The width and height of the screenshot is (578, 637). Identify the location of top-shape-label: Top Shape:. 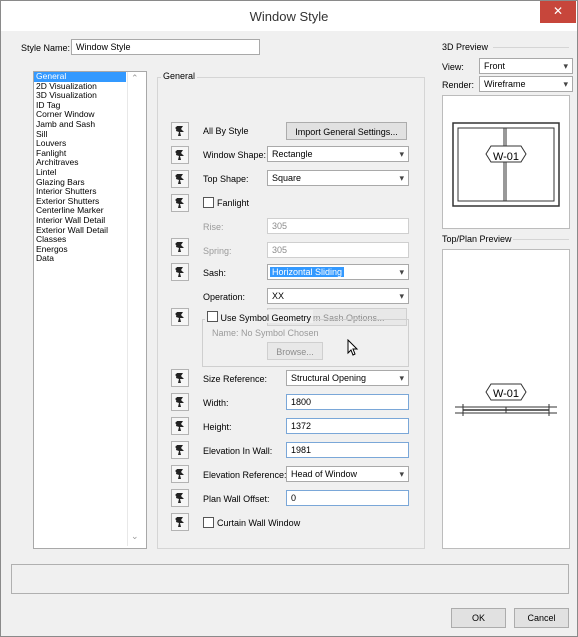
(226, 179).